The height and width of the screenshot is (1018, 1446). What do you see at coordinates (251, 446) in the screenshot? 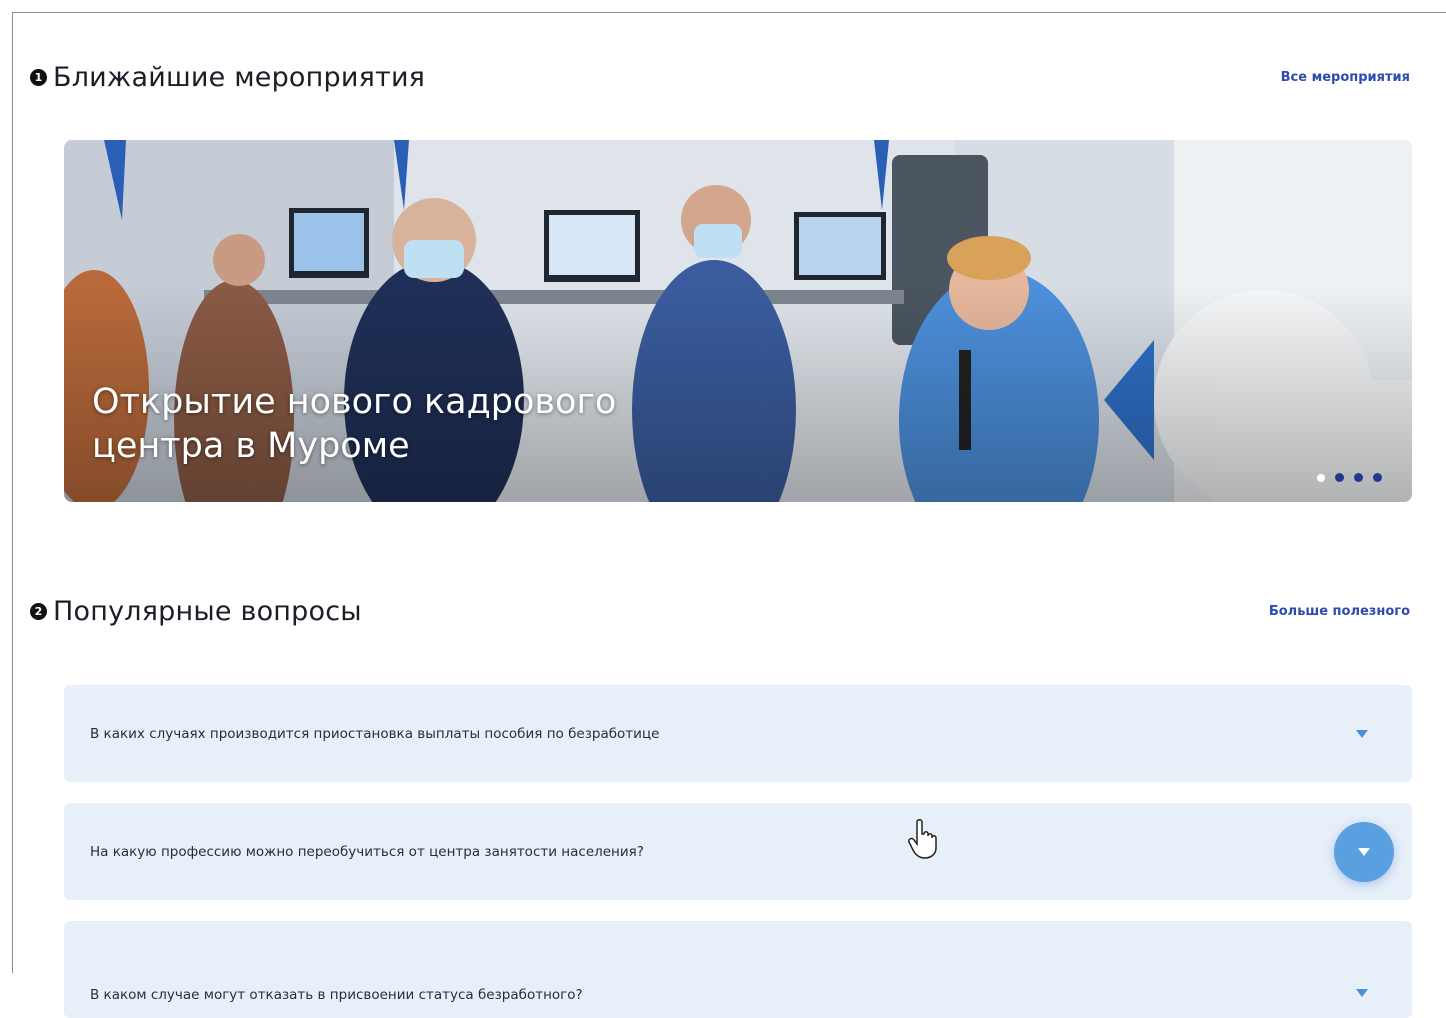
I see `slide-caption-line-2: центра в Муроме` at bounding box center [251, 446].